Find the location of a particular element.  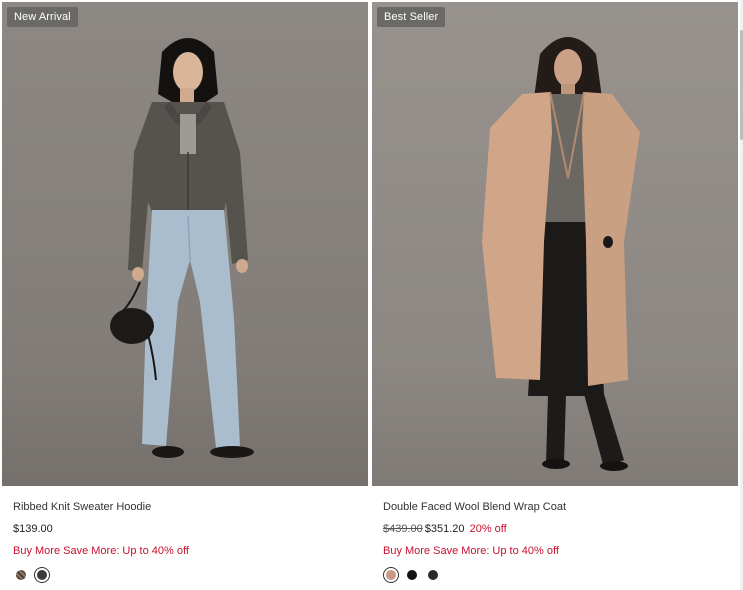

product-title: Ribbed Knit Sweater Hoodie is located at coordinates (187, 507).